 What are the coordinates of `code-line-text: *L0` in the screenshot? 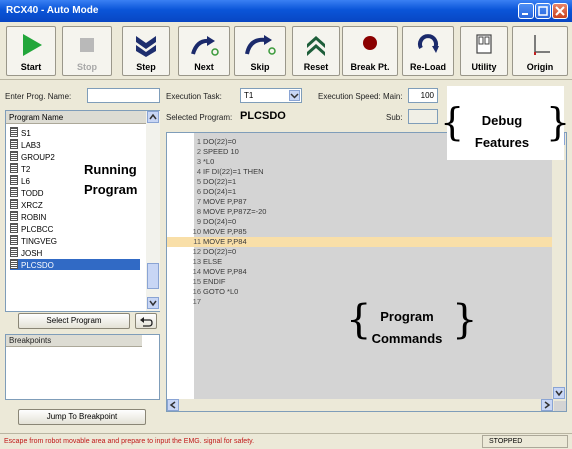 It's located at (209, 161).